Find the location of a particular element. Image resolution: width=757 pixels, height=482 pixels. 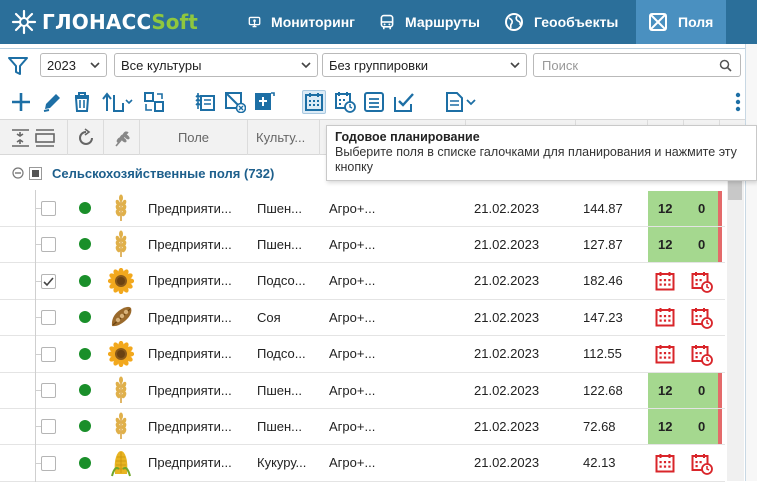

group-checkbox is located at coordinates (35, 173).